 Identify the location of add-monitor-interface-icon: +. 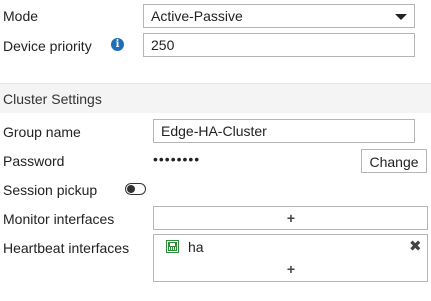
(291, 218).